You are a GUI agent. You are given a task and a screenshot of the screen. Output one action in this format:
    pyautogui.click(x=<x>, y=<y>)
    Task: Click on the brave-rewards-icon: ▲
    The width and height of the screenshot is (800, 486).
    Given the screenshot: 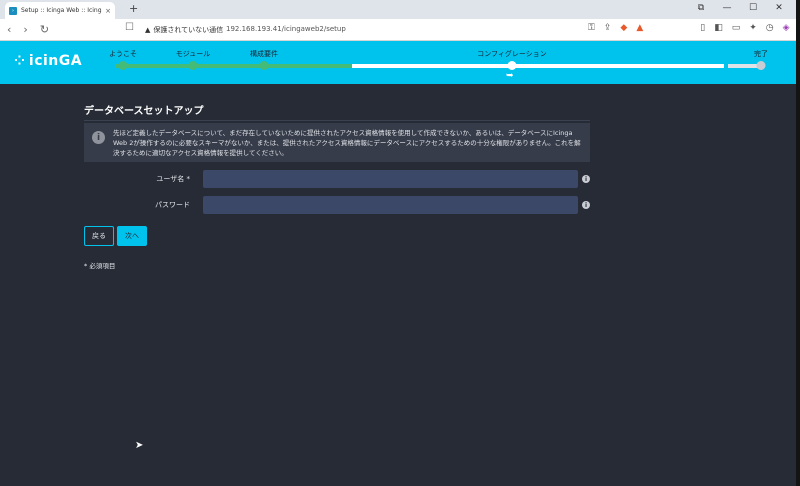 What is the action you would take?
    pyautogui.click(x=639, y=28)
    